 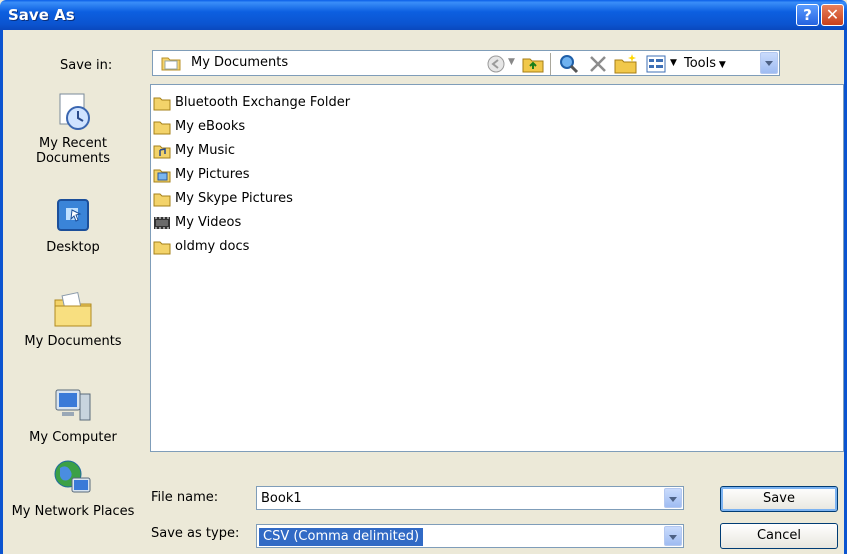 What do you see at coordinates (700, 63) in the screenshot?
I see `tools-menu-label: Tools` at bounding box center [700, 63].